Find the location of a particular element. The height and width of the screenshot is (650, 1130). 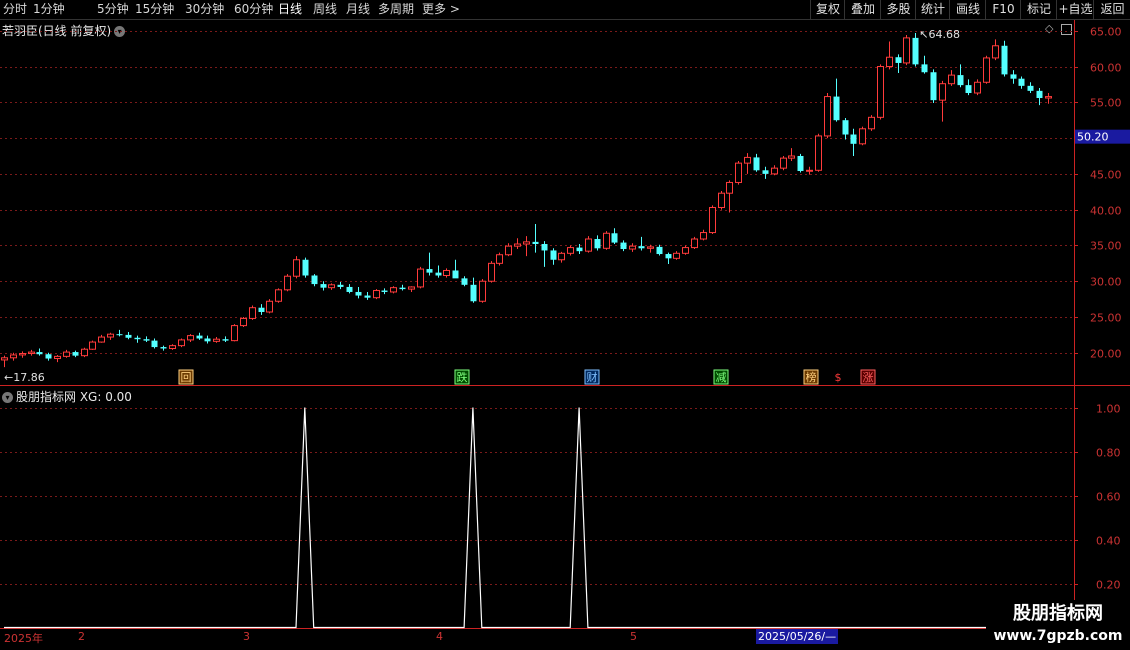

indicator-tick-label: 0.80 is located at coordinates (1108, 453).